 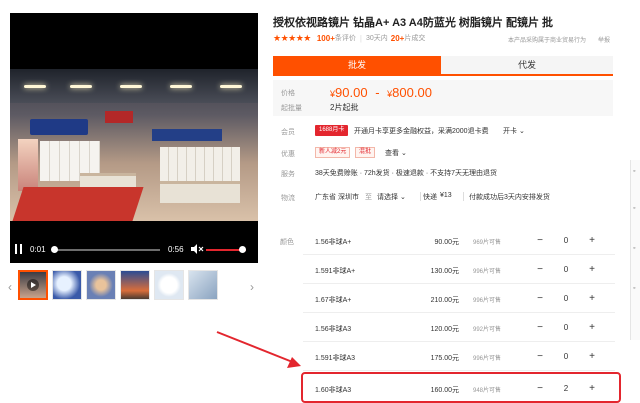 I want to click on logistics-label: 物流, so click(x=288, y=198).